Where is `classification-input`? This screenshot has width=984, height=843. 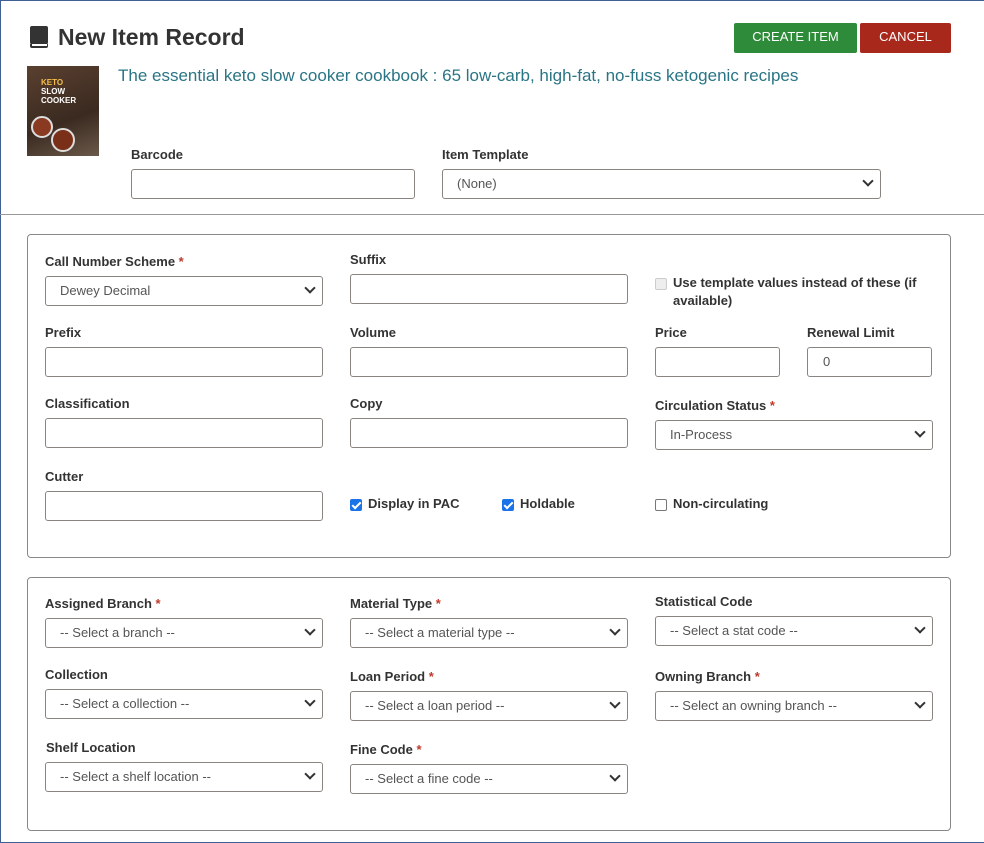
classification-input is located at coordinates (184, 433).